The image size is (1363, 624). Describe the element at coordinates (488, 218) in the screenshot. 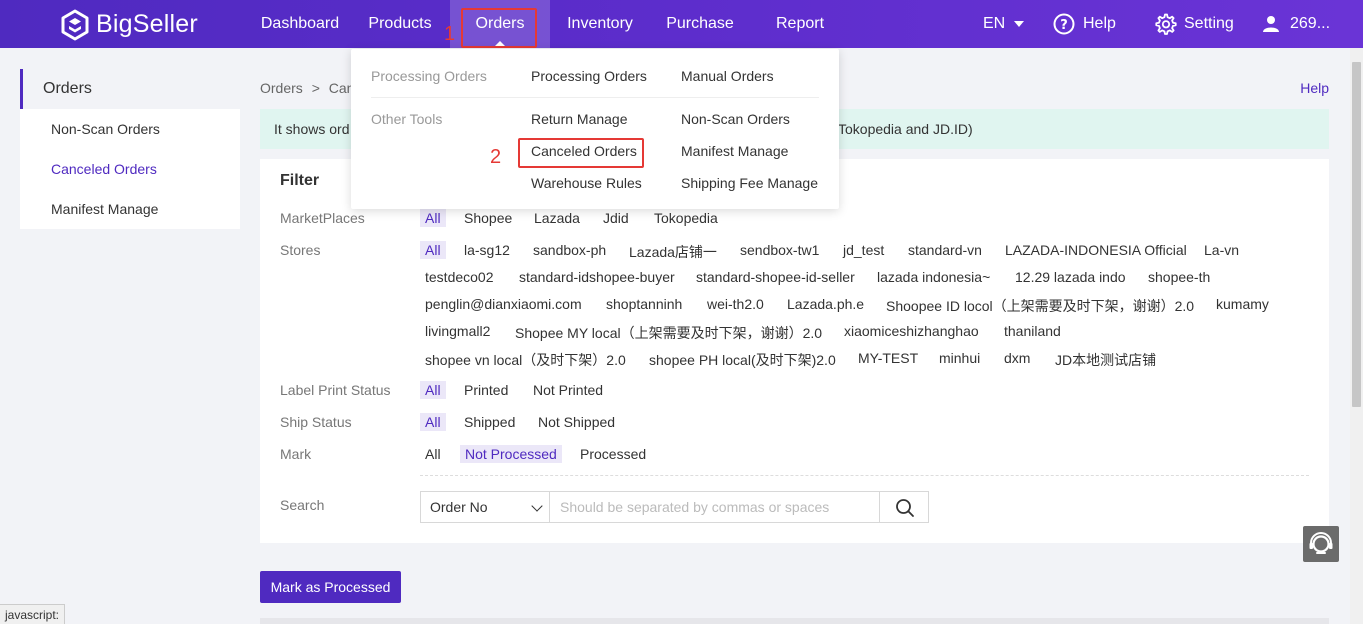

I see `marketplace-option: Shopee` at that location.